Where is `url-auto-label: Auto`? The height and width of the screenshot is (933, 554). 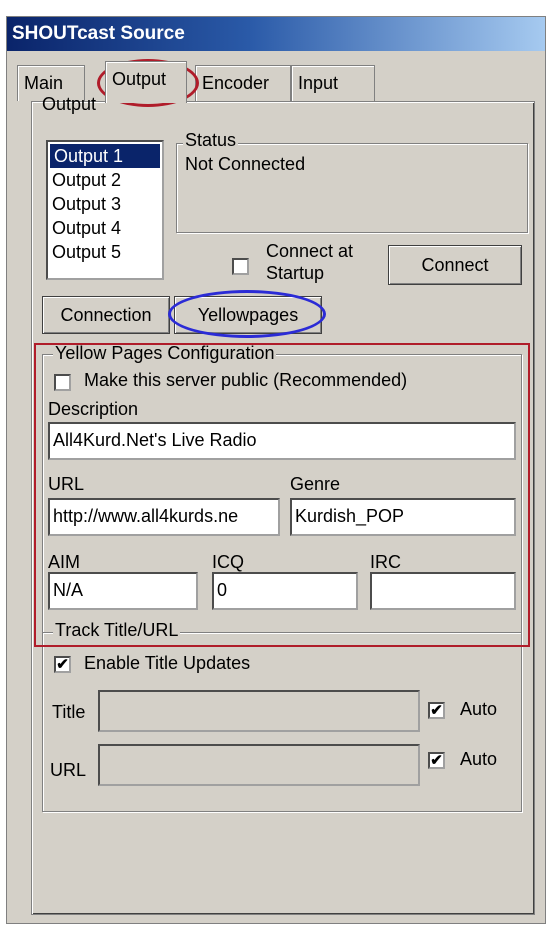
url-auto-label: Auto is located at coordinates (479, 759).